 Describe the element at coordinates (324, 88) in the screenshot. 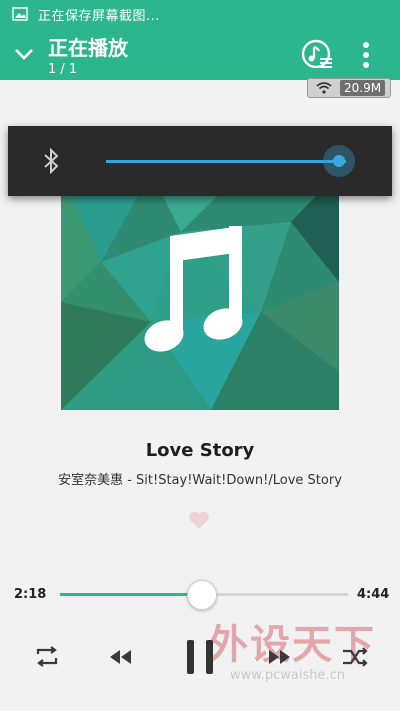

I see `wifi-icon` at that location.